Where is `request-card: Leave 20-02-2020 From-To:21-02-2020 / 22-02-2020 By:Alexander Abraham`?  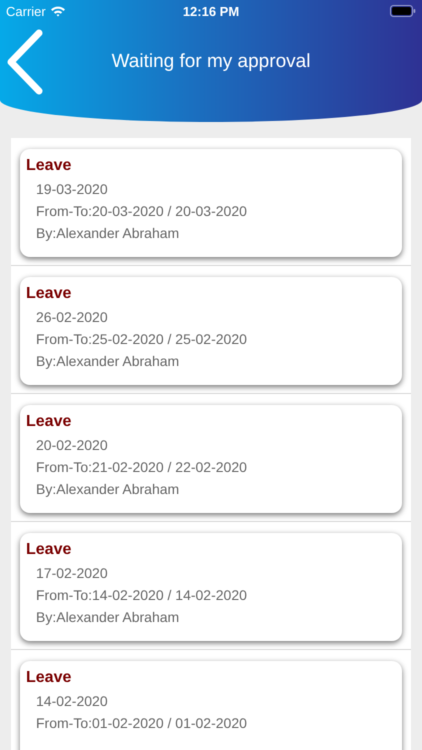 request-card: Leave 20-02-2020 From-To:21-02-2020 / 22-02-2020 By:Alexander Abraham is located at coordinates (211, 459).